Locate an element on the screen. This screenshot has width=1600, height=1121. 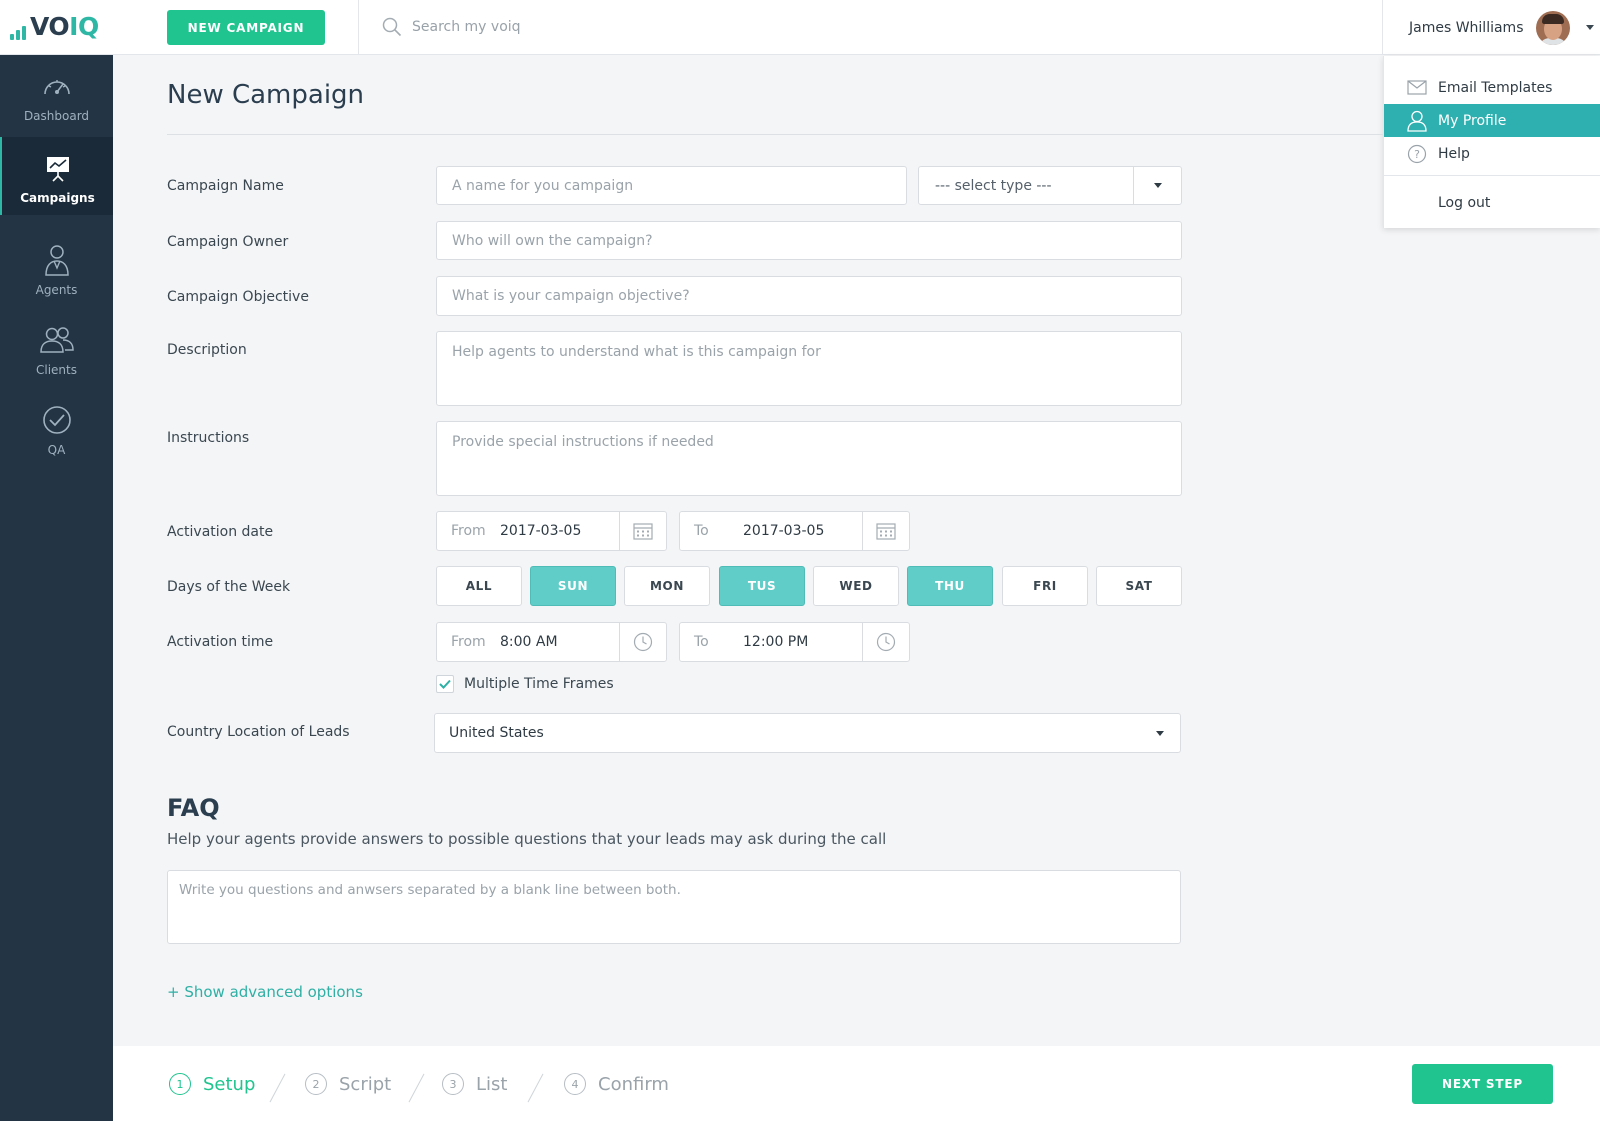
day-sat-button: SAT is located at coordinates (1139, 586).